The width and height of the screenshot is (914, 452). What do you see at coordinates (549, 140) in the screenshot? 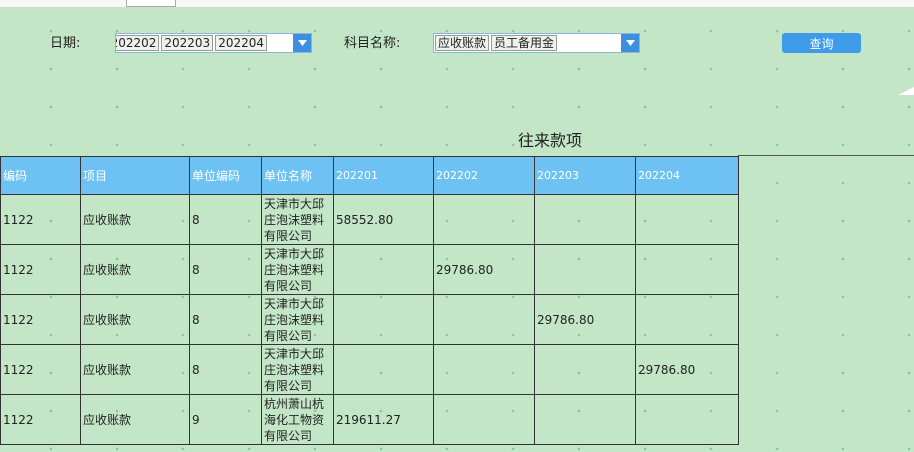
I see `report-title: 往来款项` at bounding box center [549, 140].